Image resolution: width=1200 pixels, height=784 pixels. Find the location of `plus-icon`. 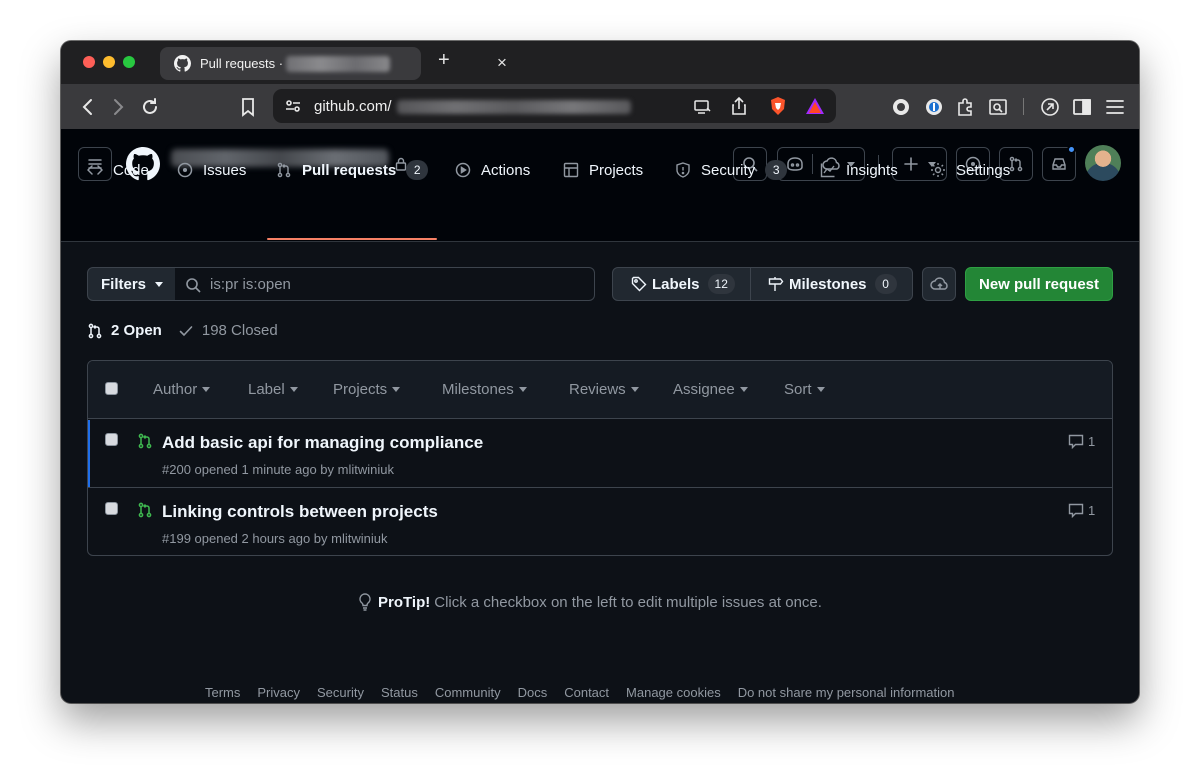

plus-icon is located at coordinates (911, 164).